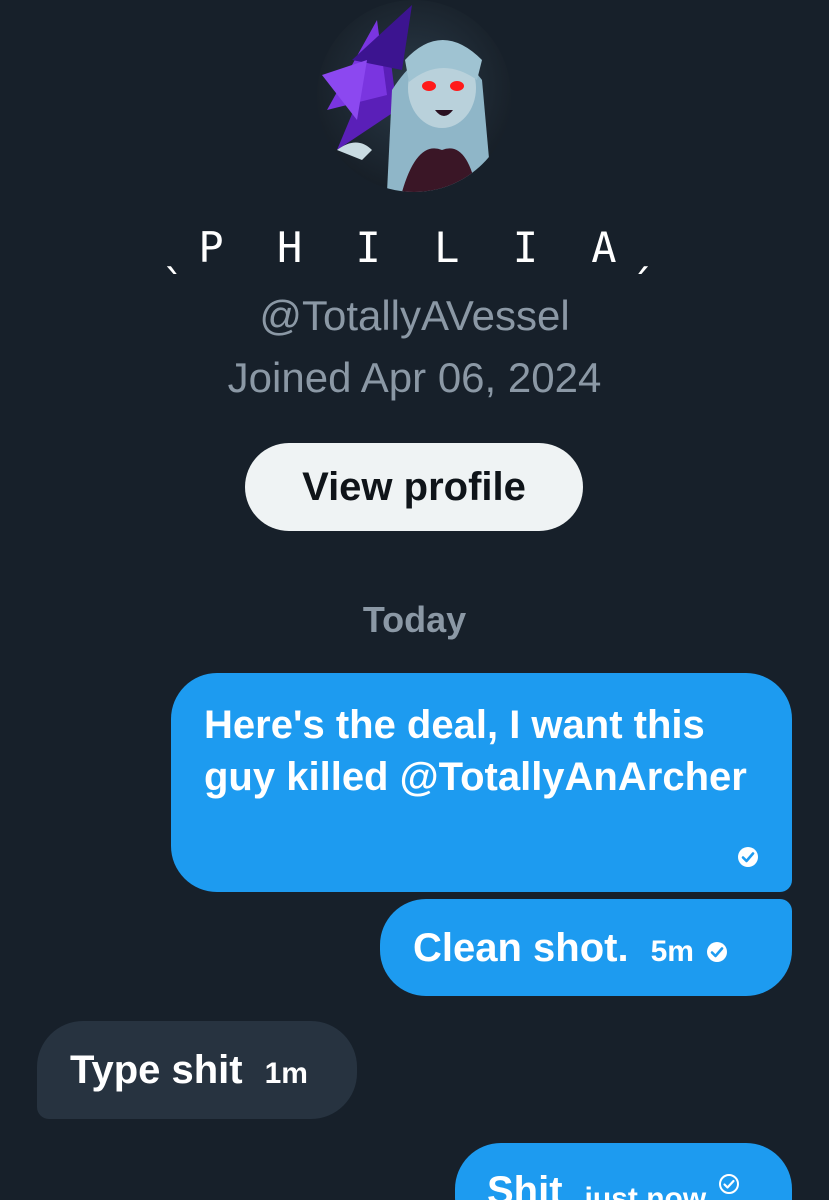 This screenshot has width=829, height=1200. What do you see at coordinates (623, 1171) in the screenshot?
I see `message-bubble-outgoing: Shit just now` at bounding box center [623, 1171].